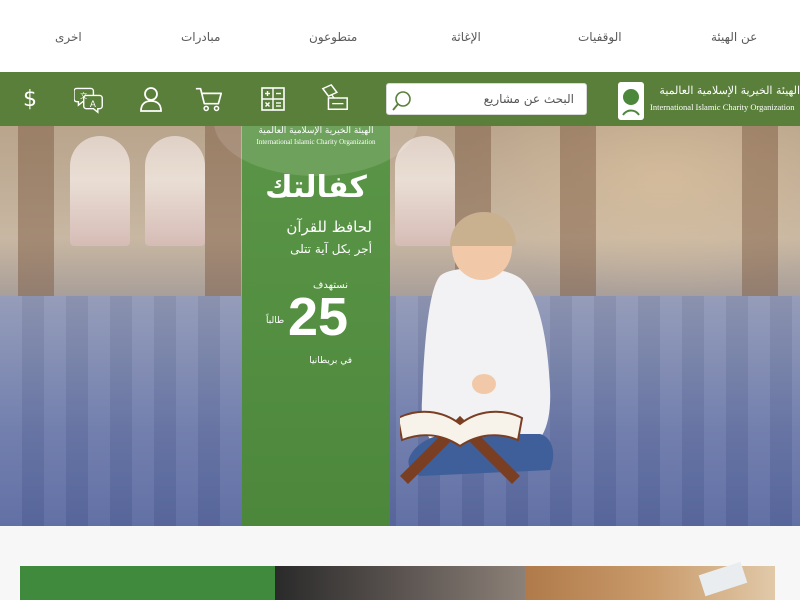 The width and height of the screenshot is (800, 600). Describe the element at coordinates (734, 37) in the screenshot. I see `nav-item-about: عن الهيئة` at that location.